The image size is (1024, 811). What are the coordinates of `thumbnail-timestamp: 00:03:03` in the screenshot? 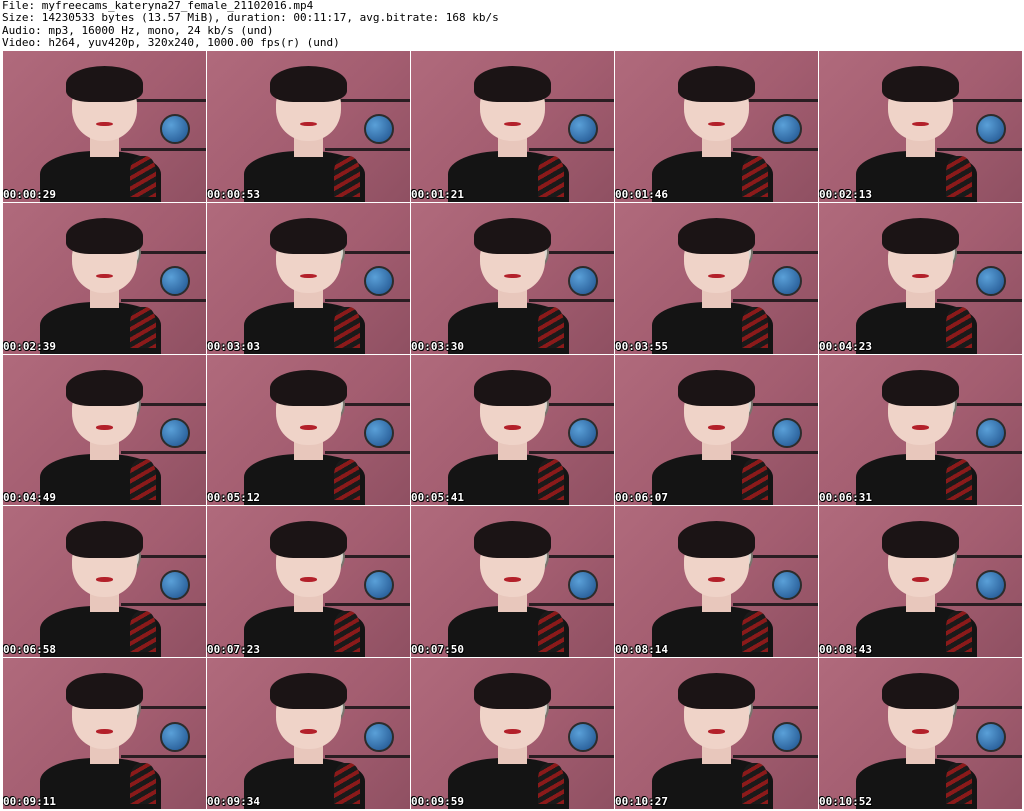 It's located at (233, 346).